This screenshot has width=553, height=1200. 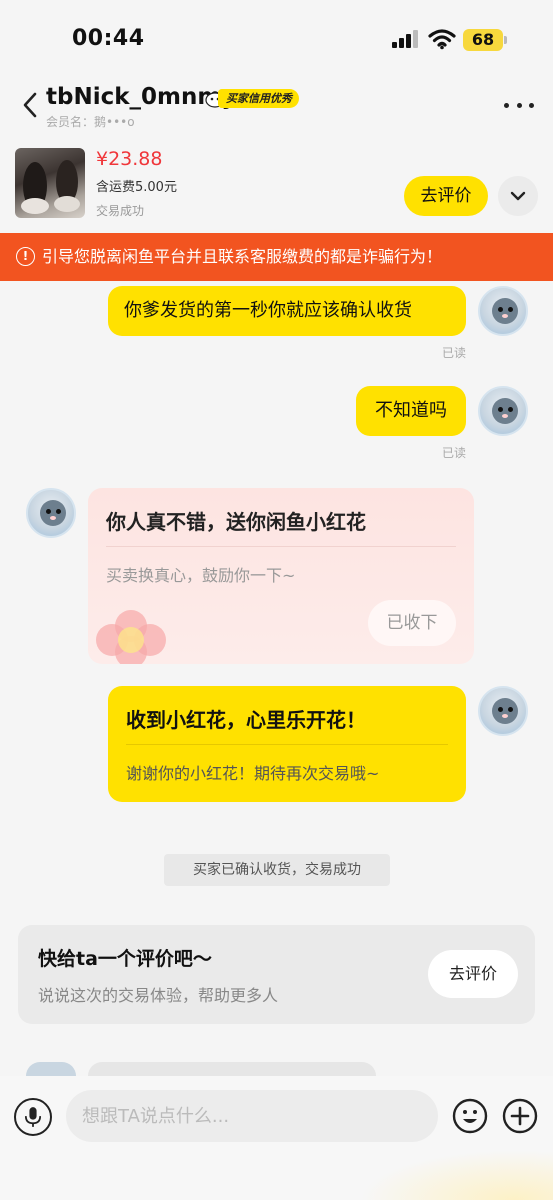 What do you see at coordinates (131, 637) in the screenshot?
I see `red-flower-icon` at bounding box center [131, 637].